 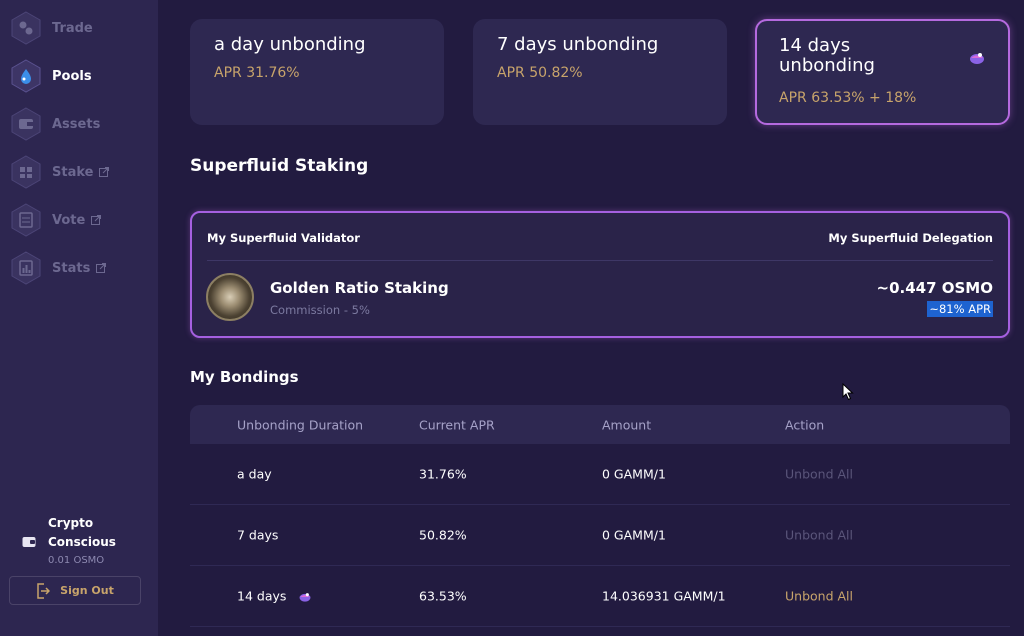 What do you see at coordinates (82, 532) in the screenshot?
I see `user-name: Crypto Conscious` at bounding box center [82, 532].